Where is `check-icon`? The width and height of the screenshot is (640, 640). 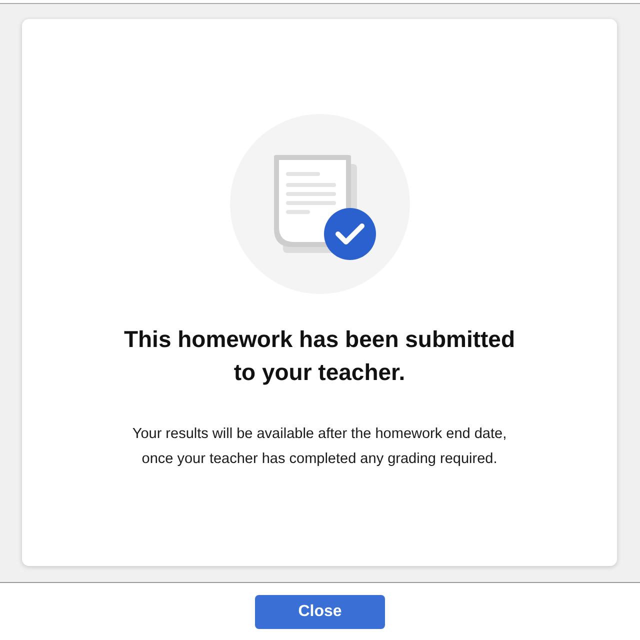
check-icon is located at coordinates (350, 234).